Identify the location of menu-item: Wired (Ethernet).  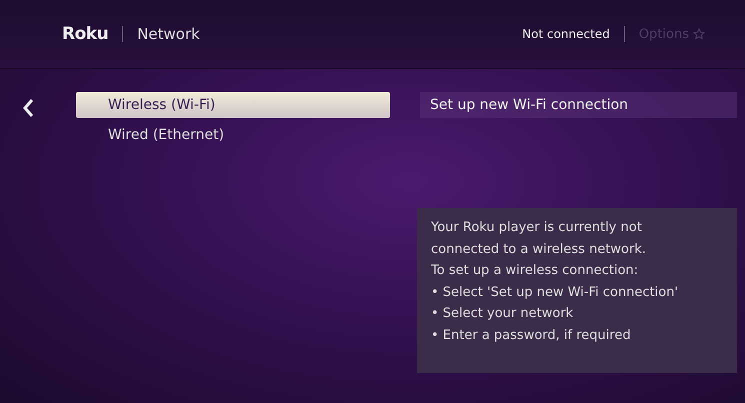
(233, 135).